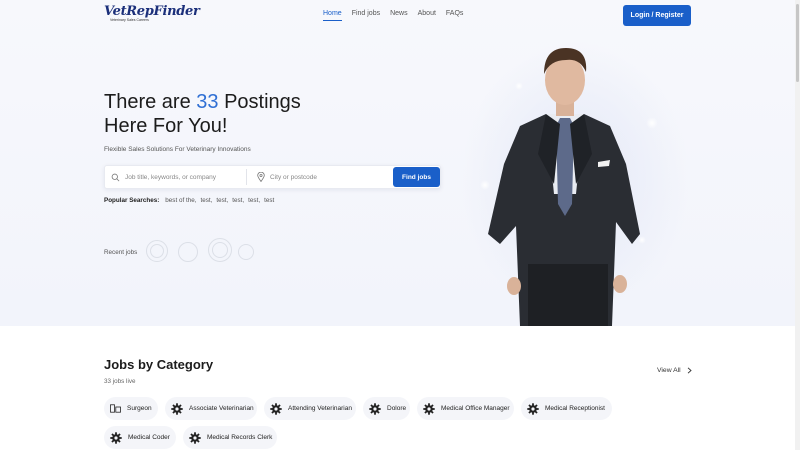 The width and height of the screenshot is (800, 450). What do you see at coordinates (115, 408) in the screenshot?
I see `surgeon-icon` at bounding box center [115, 408].